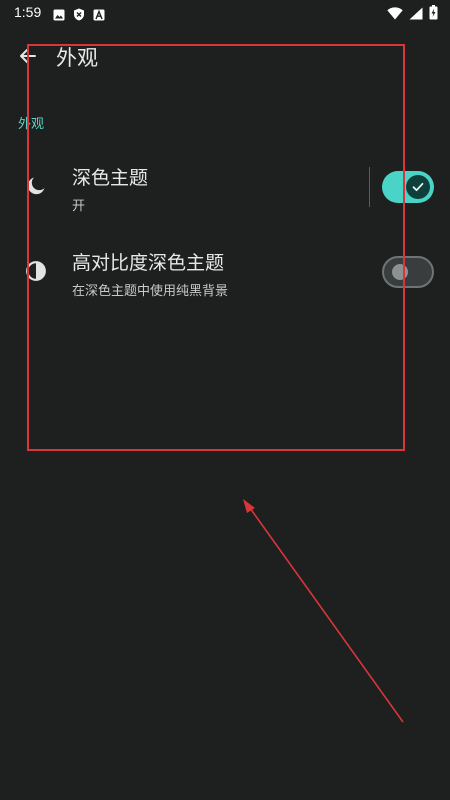  I want to click on image-icon, so click(59, 15).